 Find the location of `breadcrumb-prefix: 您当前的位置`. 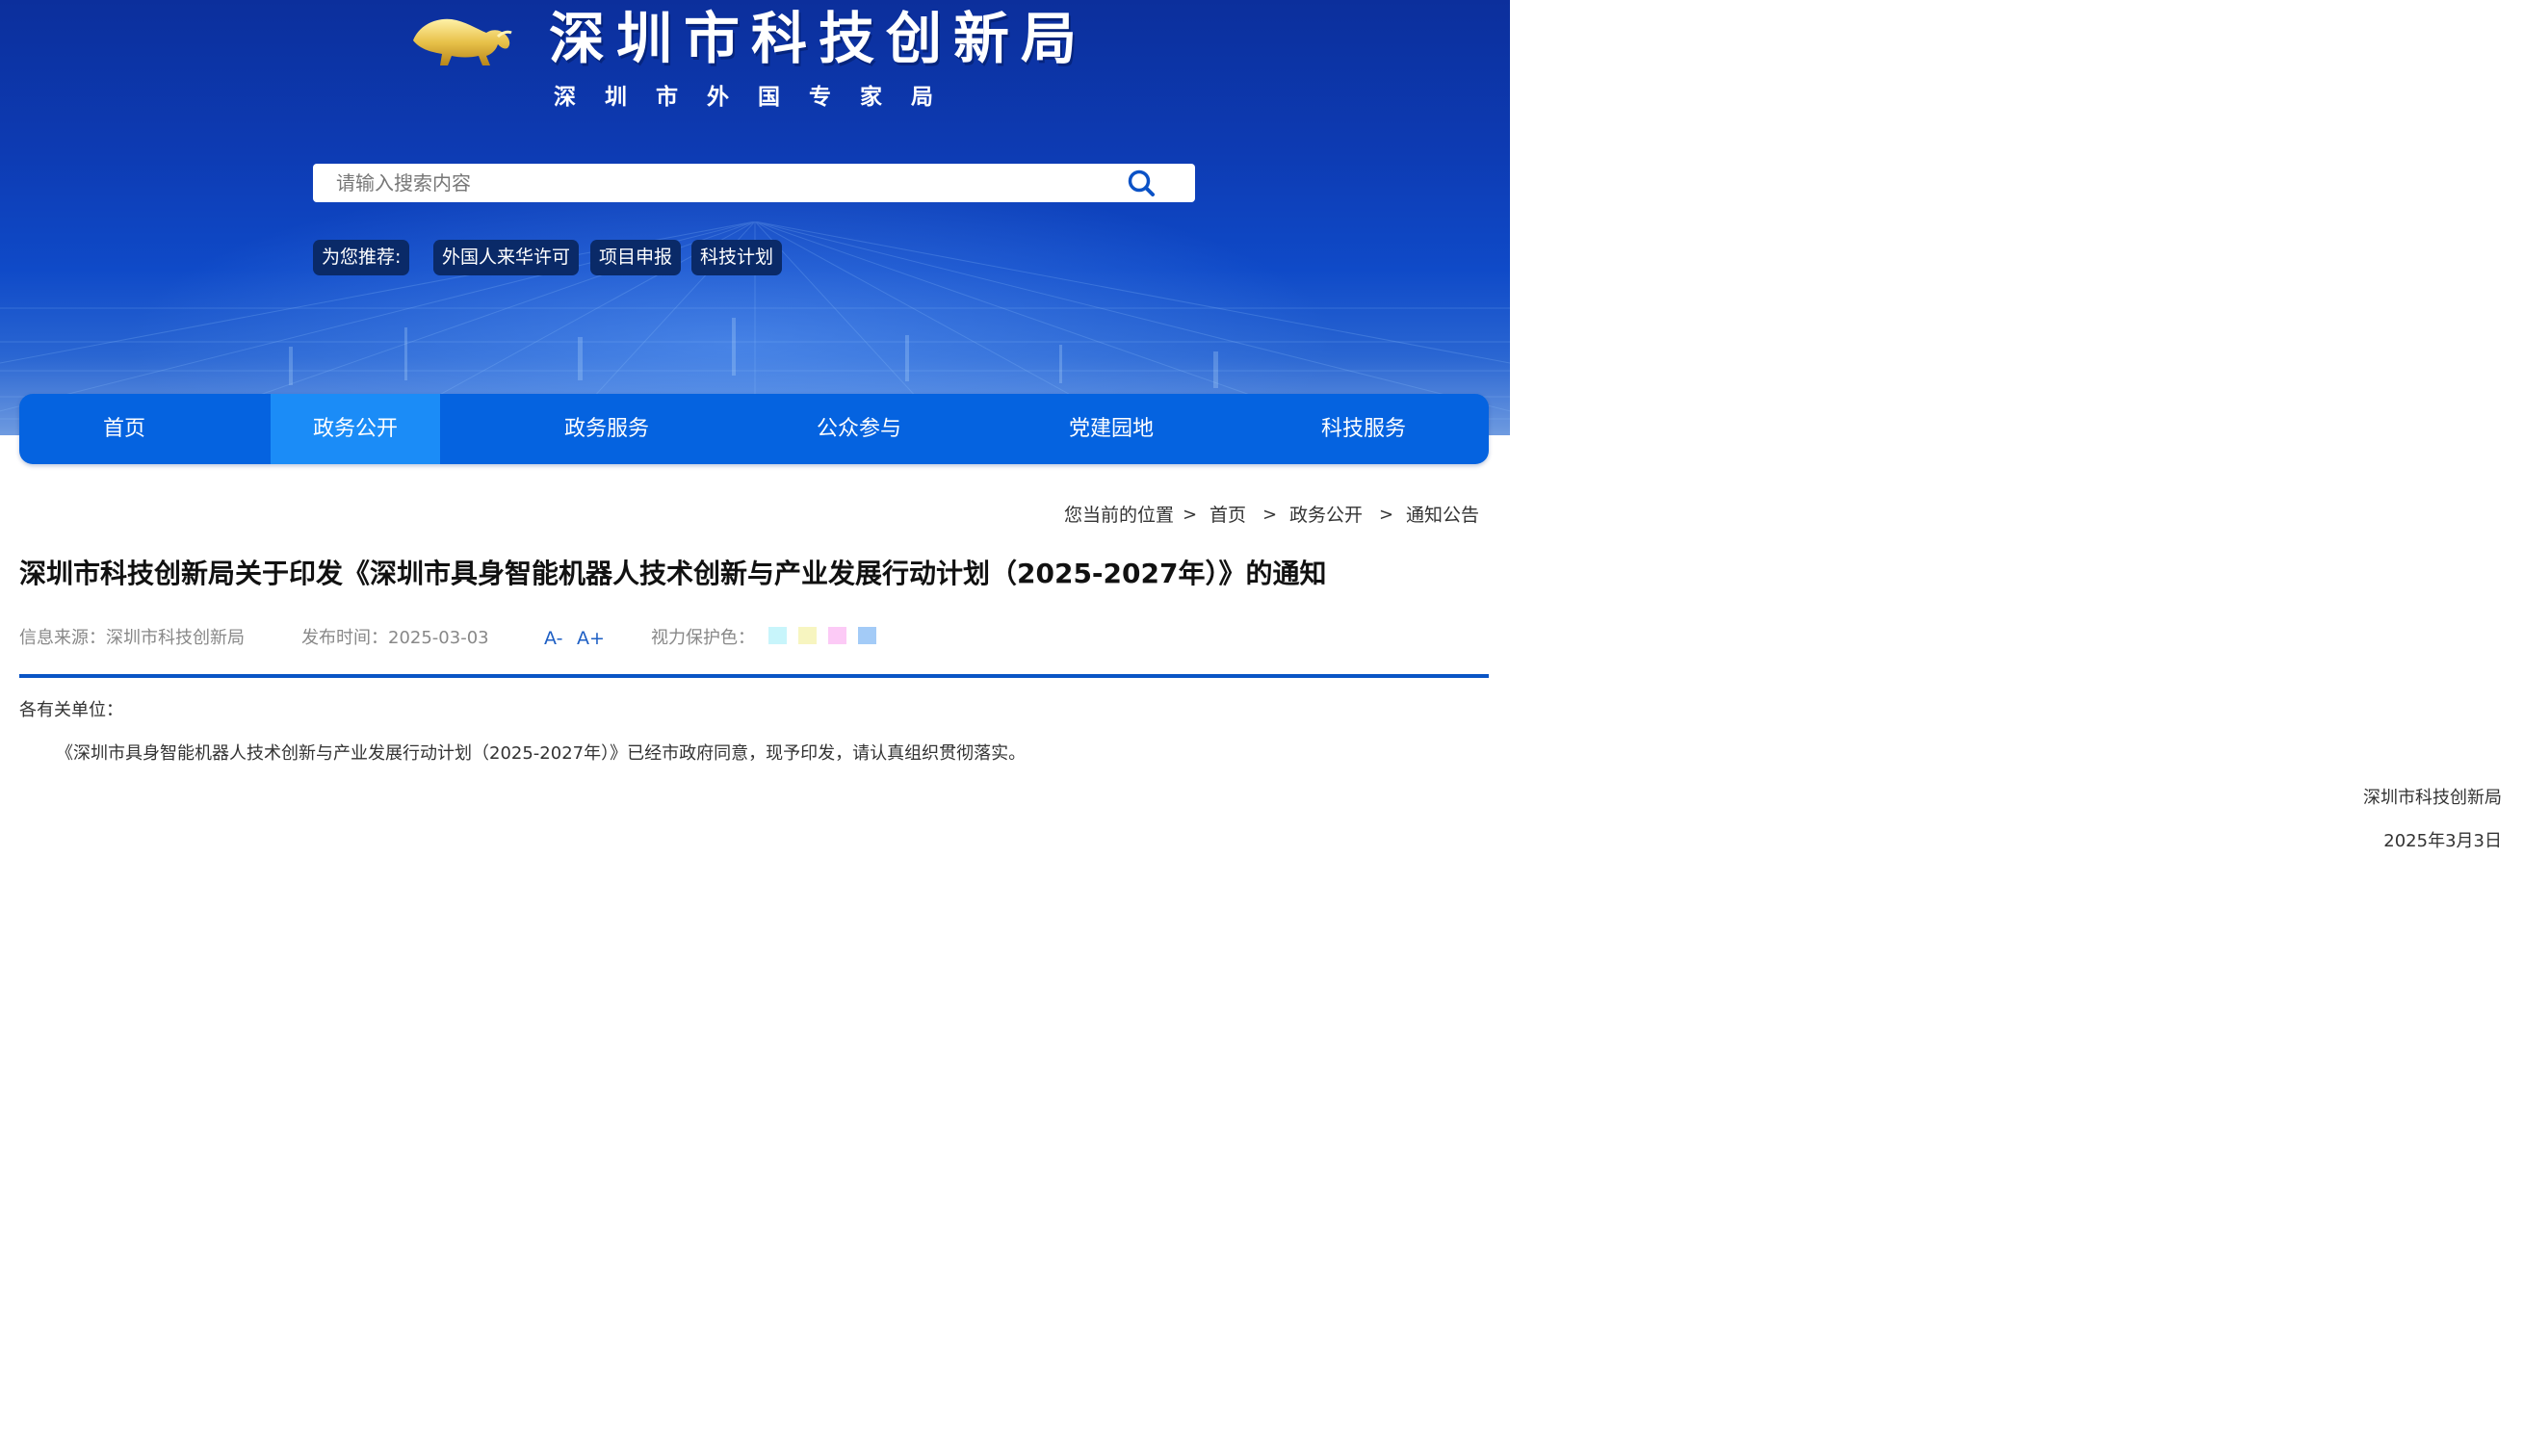

breadcrumb-prefix: 您当前的位置 is located at coordinates (1120, 515).